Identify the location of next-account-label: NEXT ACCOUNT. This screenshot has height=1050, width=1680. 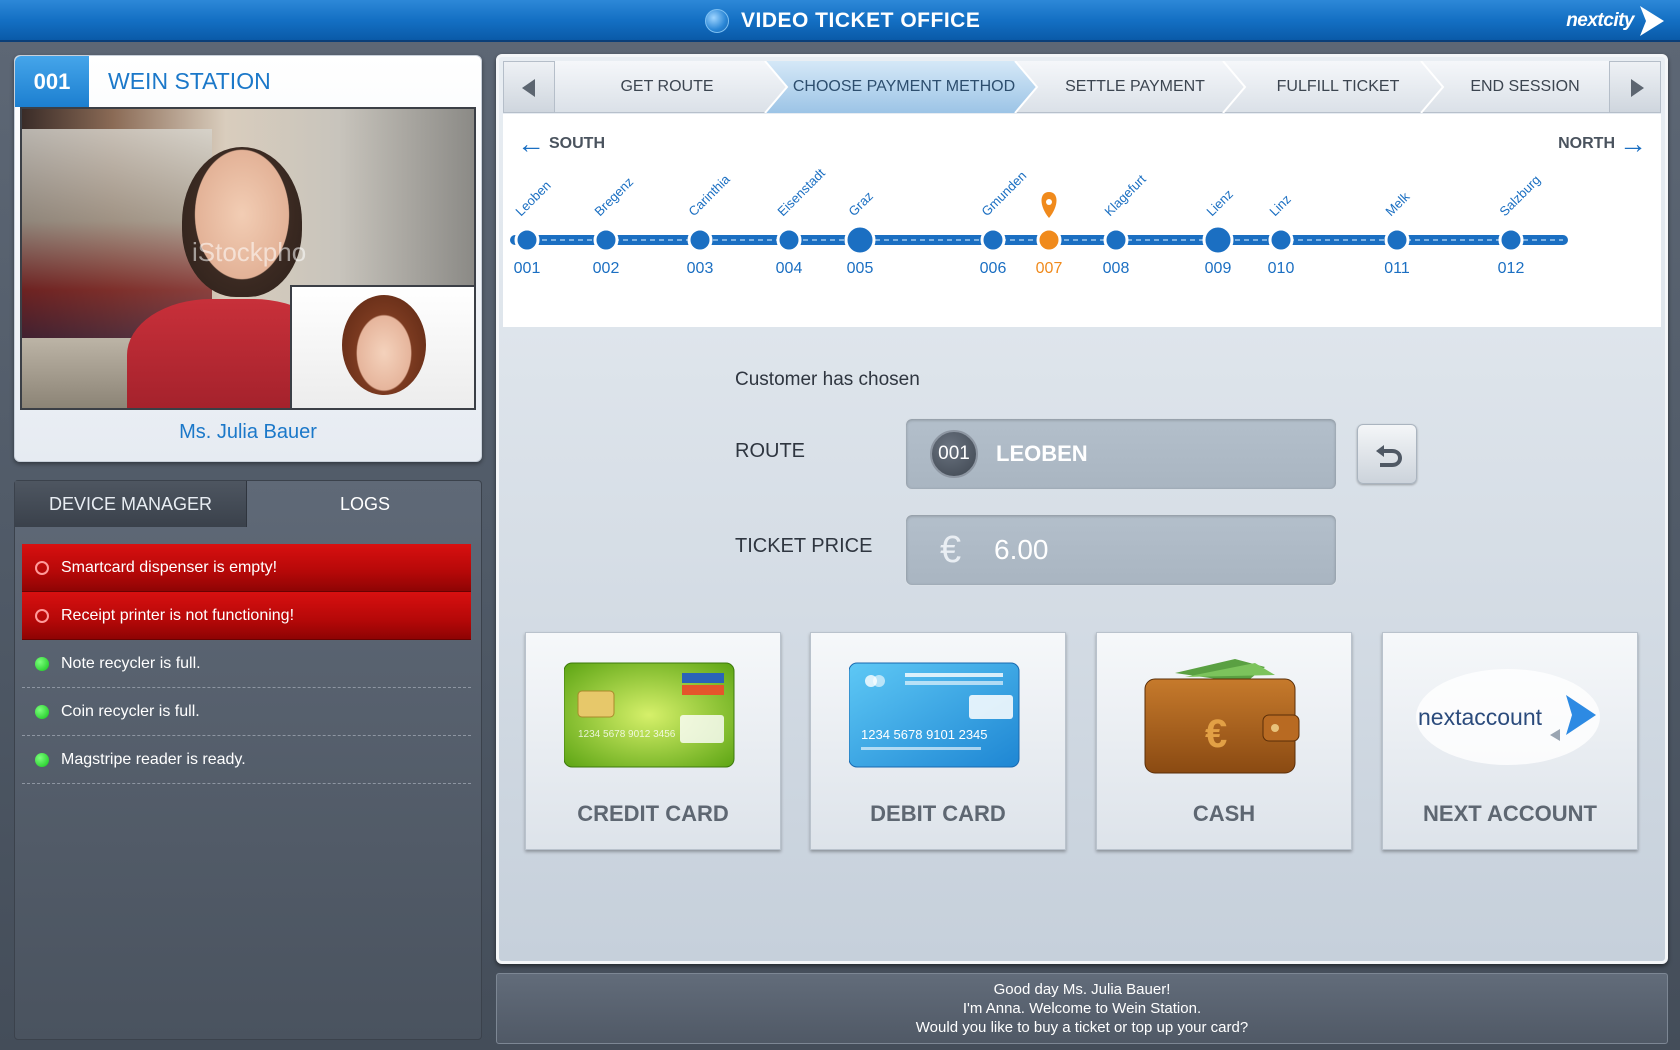
(1510, 813).